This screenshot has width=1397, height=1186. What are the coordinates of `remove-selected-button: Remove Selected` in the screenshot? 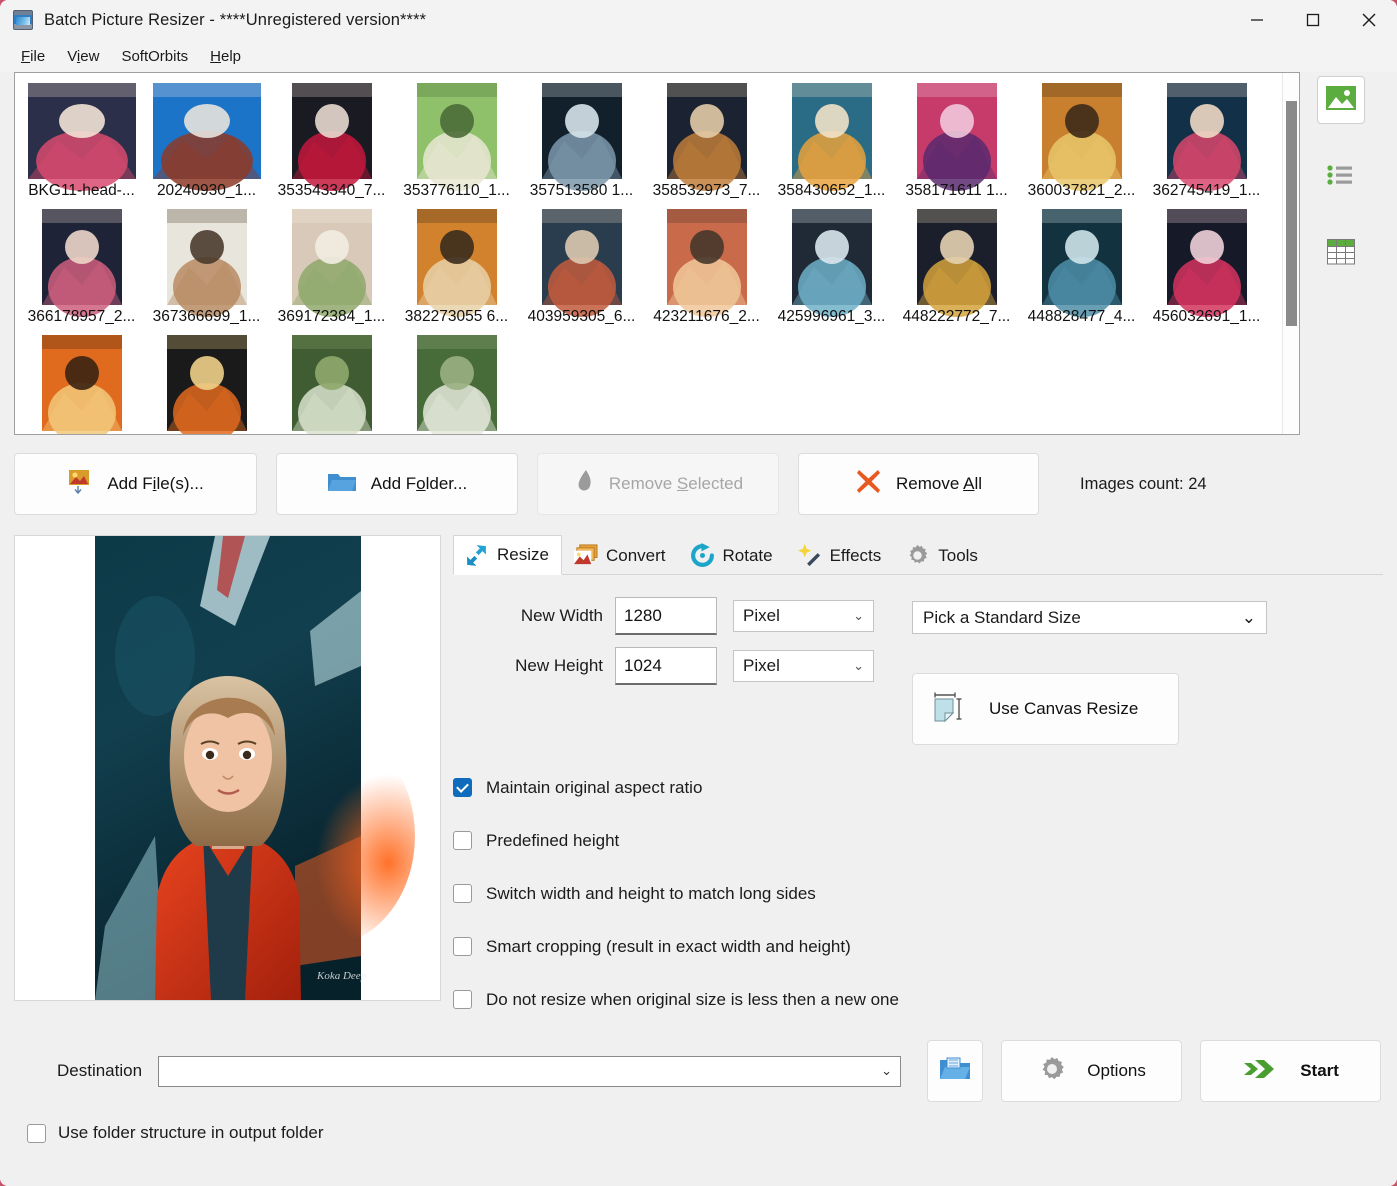 It's located at (658, 484).